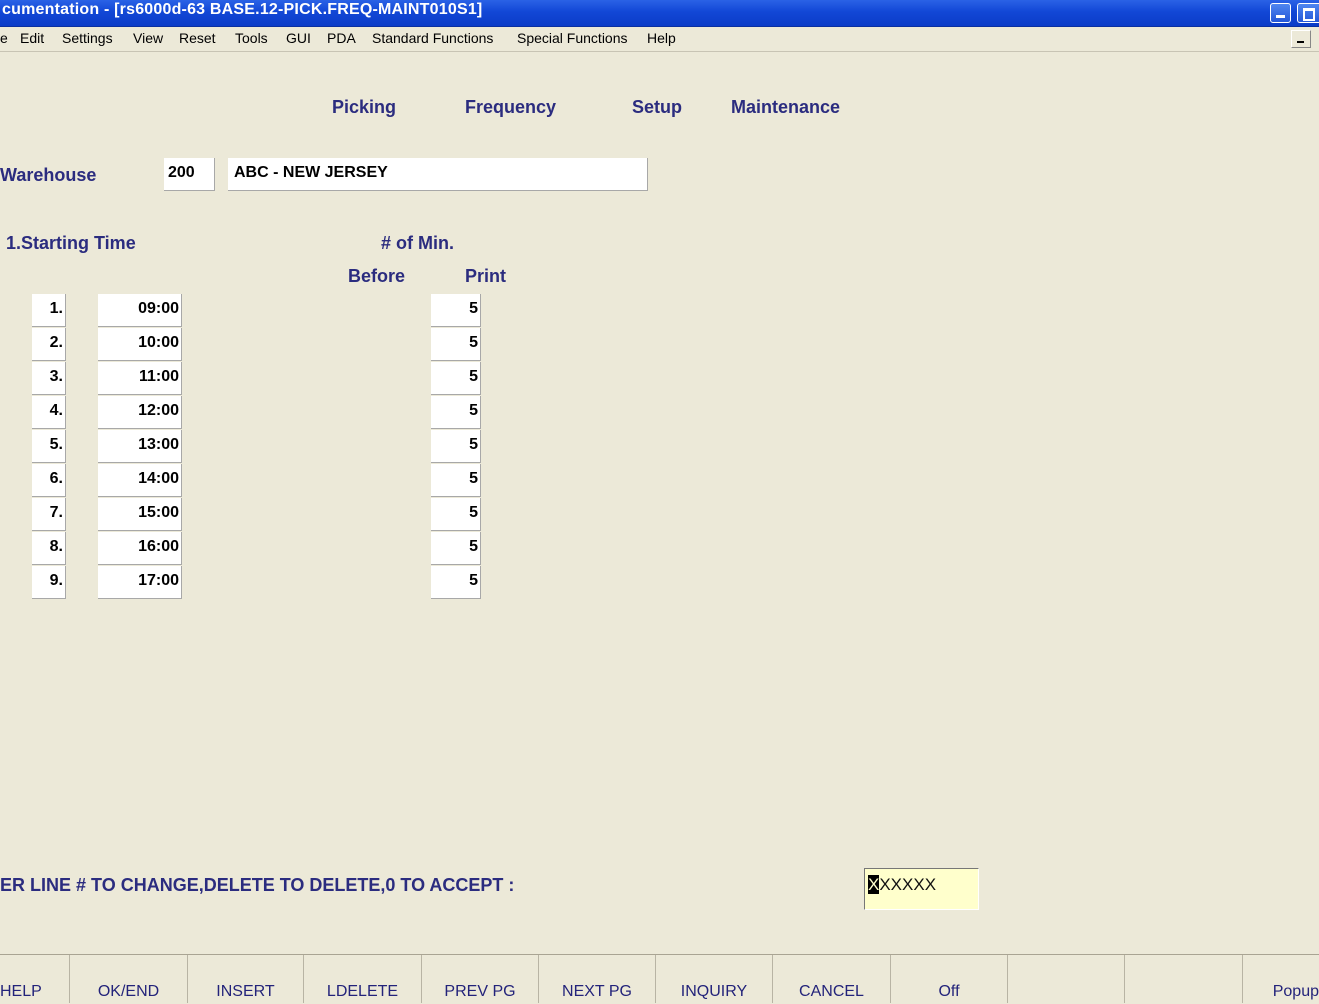 This screenshot has height=1004, width=1319. What do you see at coordinates (949, 979) in the screenshot?
I see `off-key-button: Off` at bounding box center [949, 979].